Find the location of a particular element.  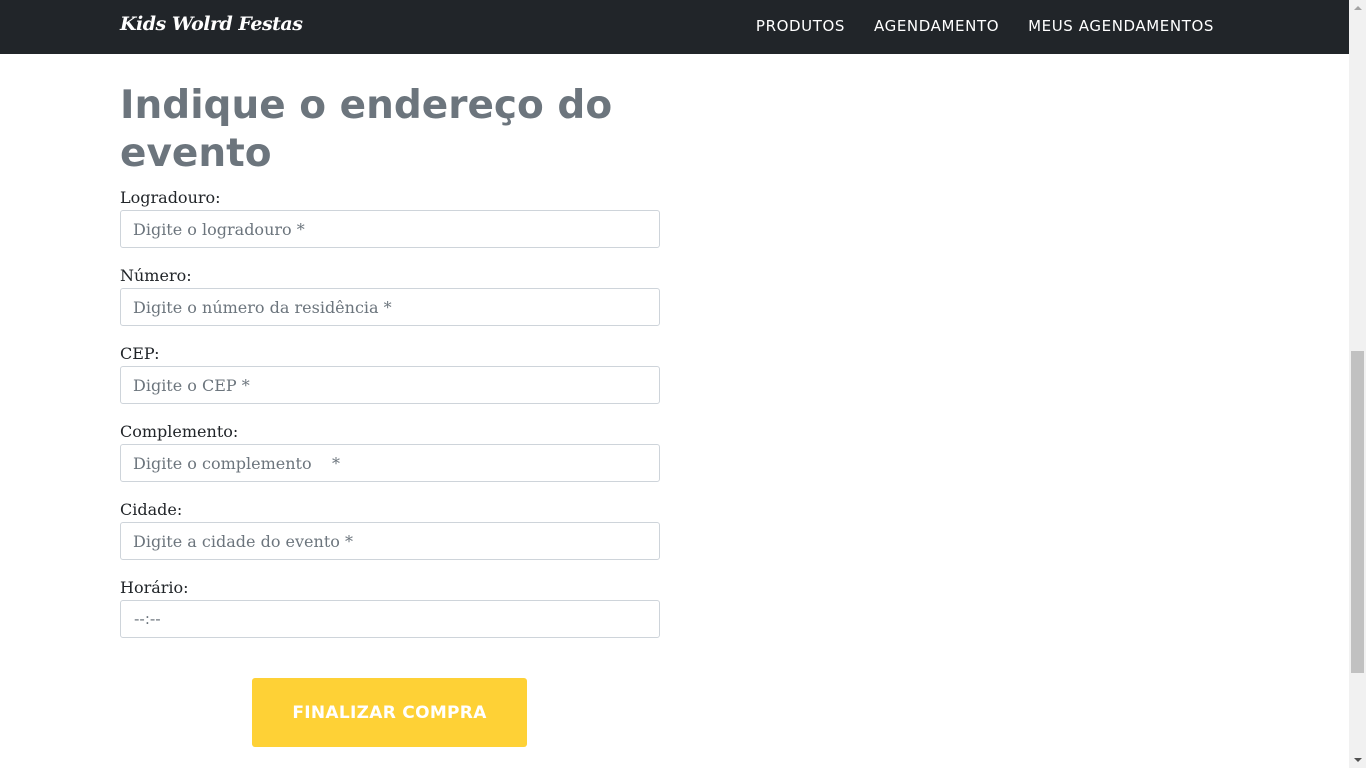

vertical-scrollbar is located at coordinates (1357, 384).